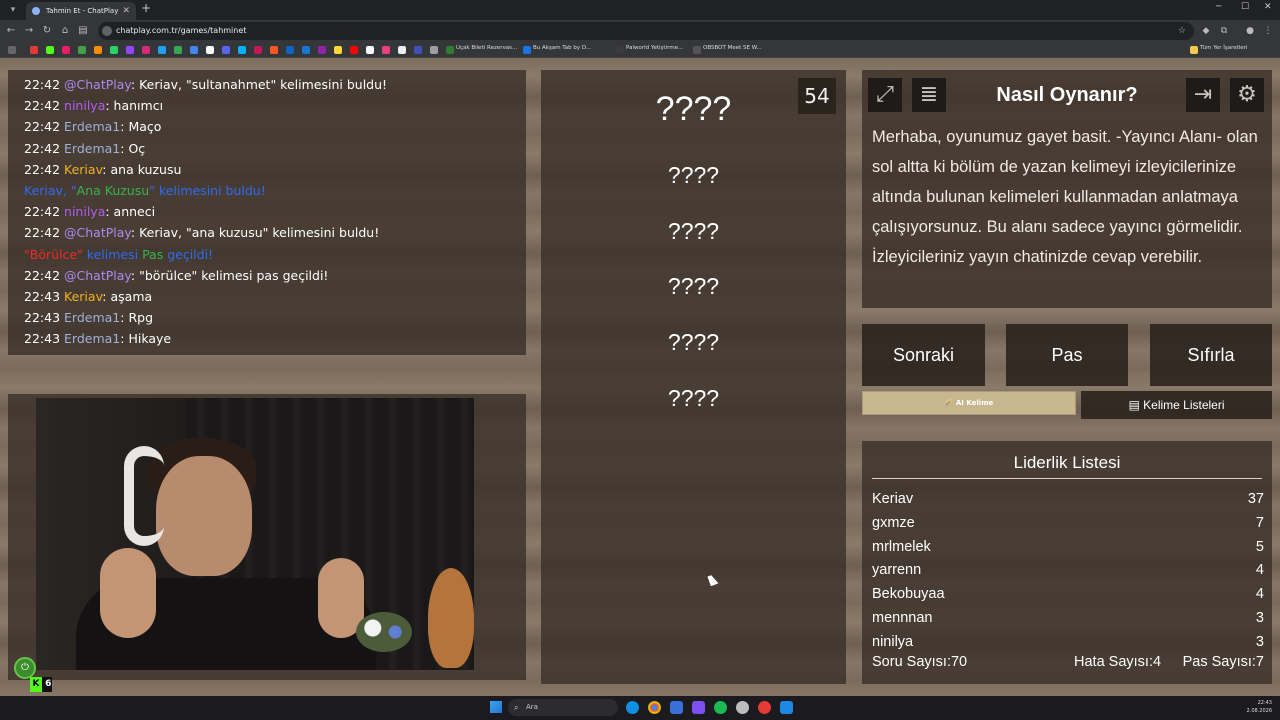  I want to click on obs-icon, so click(742, 707).